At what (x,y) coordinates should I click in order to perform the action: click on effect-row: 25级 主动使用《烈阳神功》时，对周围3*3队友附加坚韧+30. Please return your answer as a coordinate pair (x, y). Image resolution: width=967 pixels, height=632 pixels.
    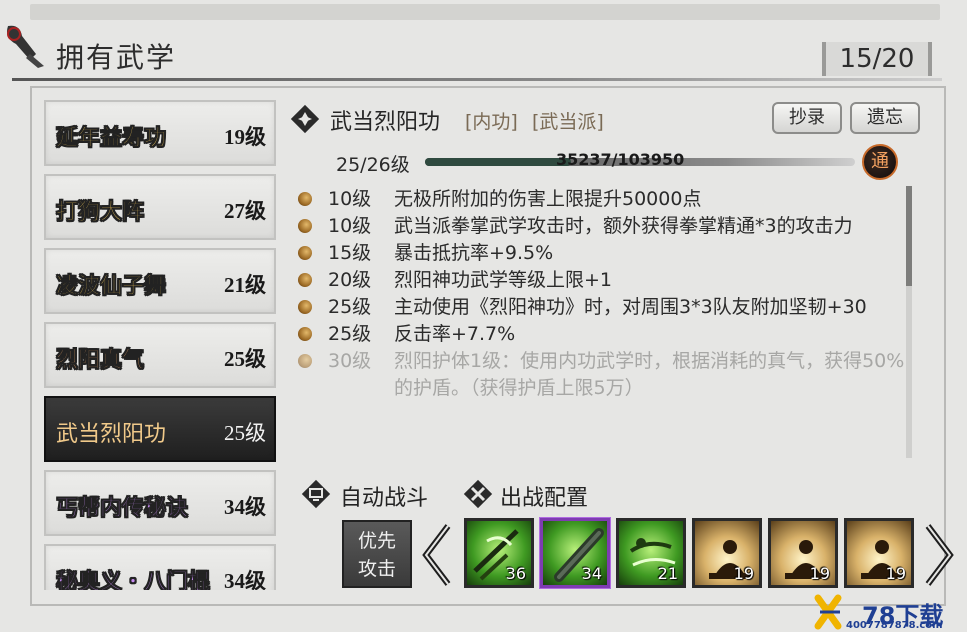
    Looking at the image, I should click on (604, 307).